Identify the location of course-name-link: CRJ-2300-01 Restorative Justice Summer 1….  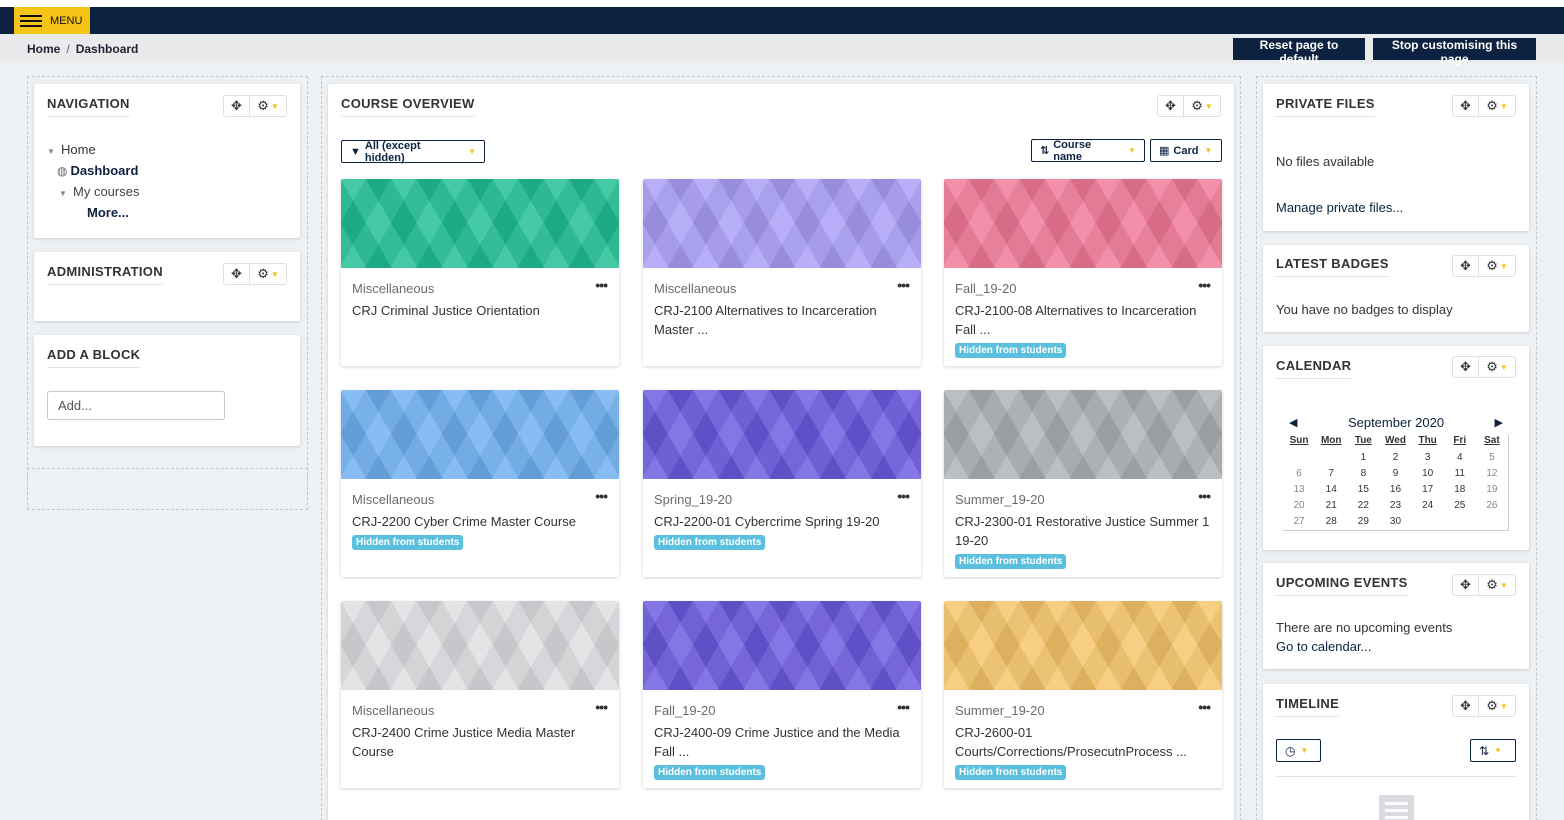
(1083, 540).